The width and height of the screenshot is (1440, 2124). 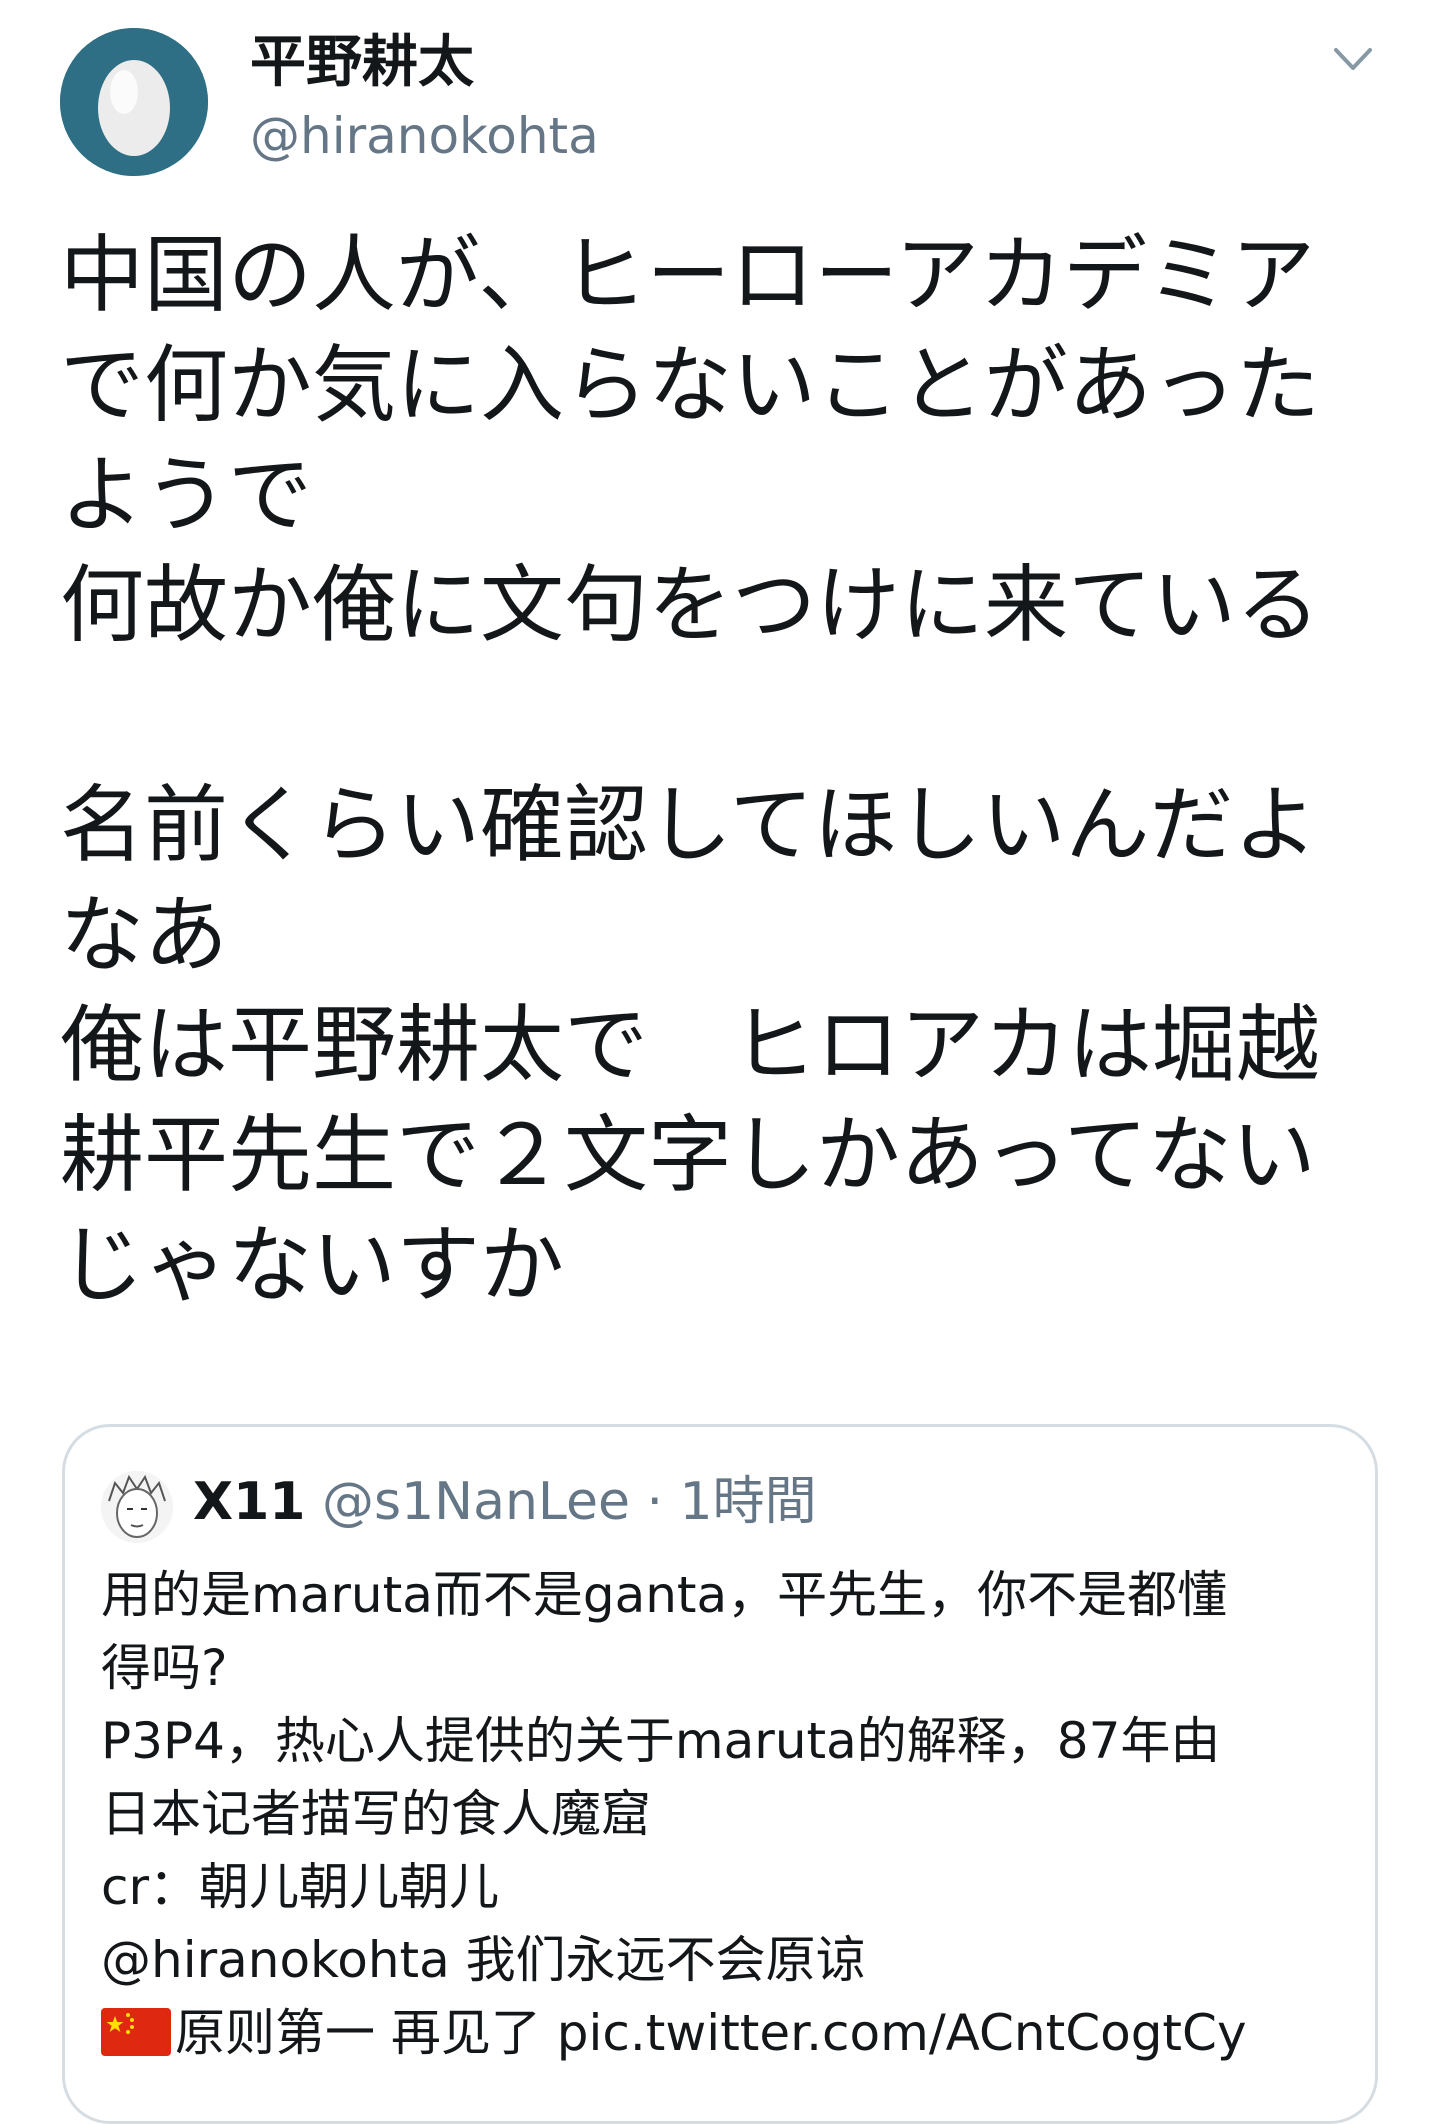 I want to click on quote-line-last: 原则第一 再见了 pic.twitter.com/ACntCogtCy, so click(x=731, y=2033).